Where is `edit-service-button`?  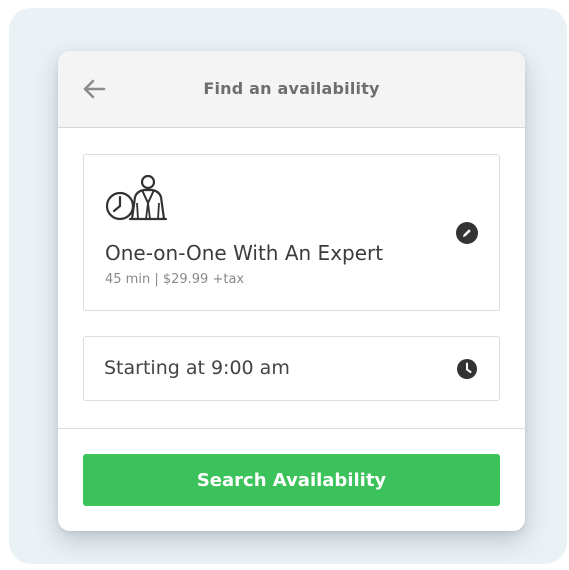 edit-service-button is located at coordinates (467, 233).